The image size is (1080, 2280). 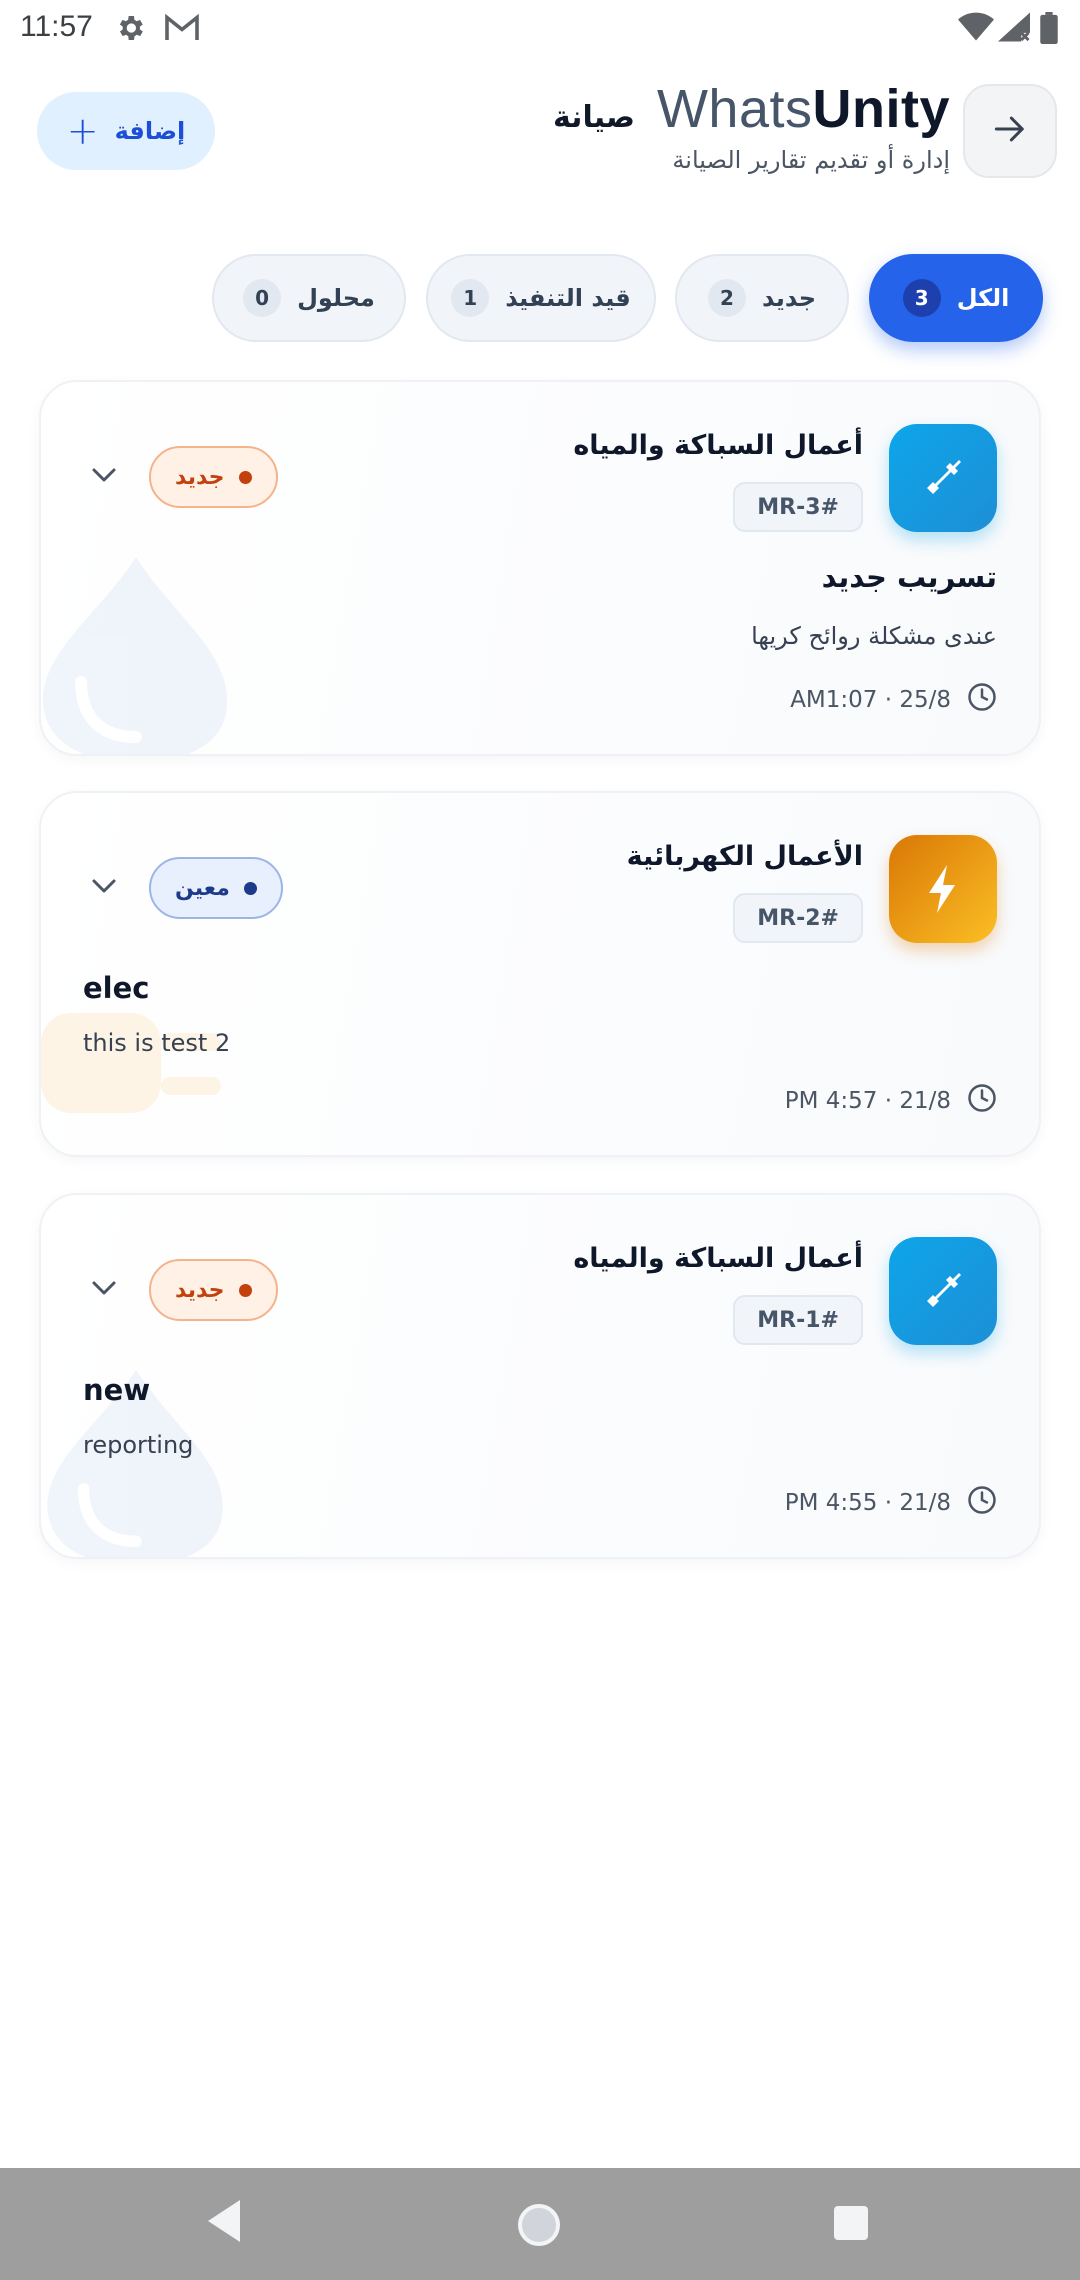 I want to click on report-description: this is test 2, so click(x=157, y=1043).